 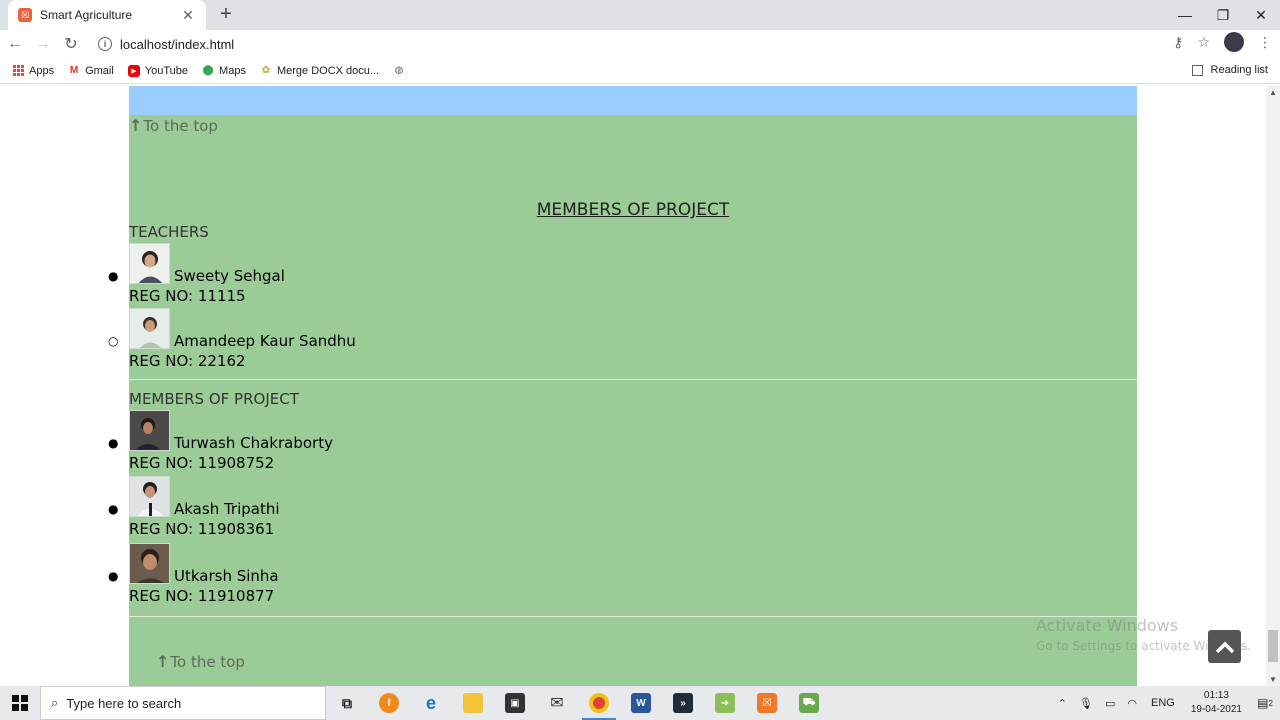 What do you see at coordinates (683, 703) in the screenshot?
I see `taskbar-app-code: »` at bounding box center [683, 703].